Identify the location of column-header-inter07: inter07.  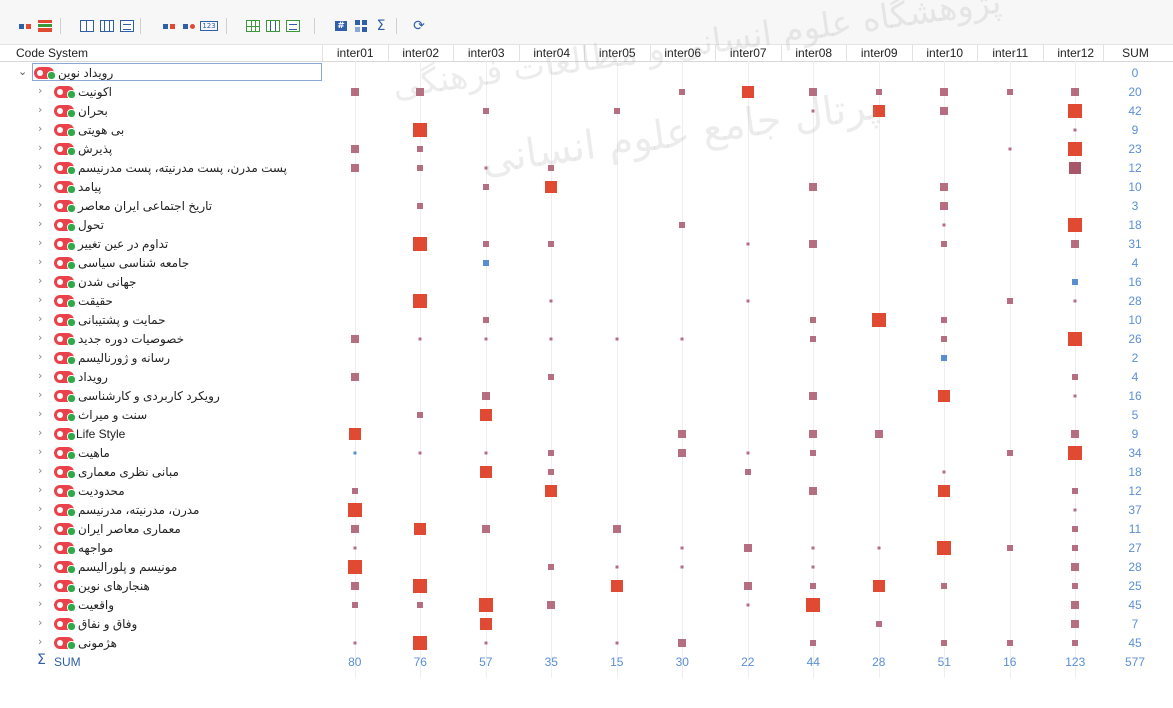
(748, 53).